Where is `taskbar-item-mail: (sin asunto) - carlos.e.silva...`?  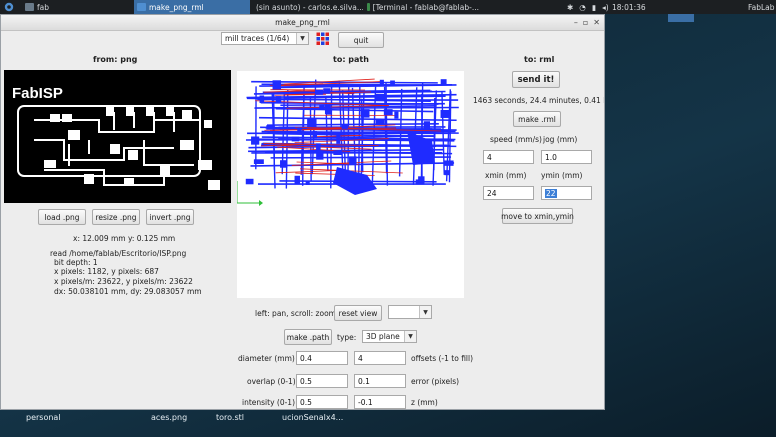
taskbar-item-mail: (sin asunto) - carlos.e.silva... is located at coordinates (306, 7).